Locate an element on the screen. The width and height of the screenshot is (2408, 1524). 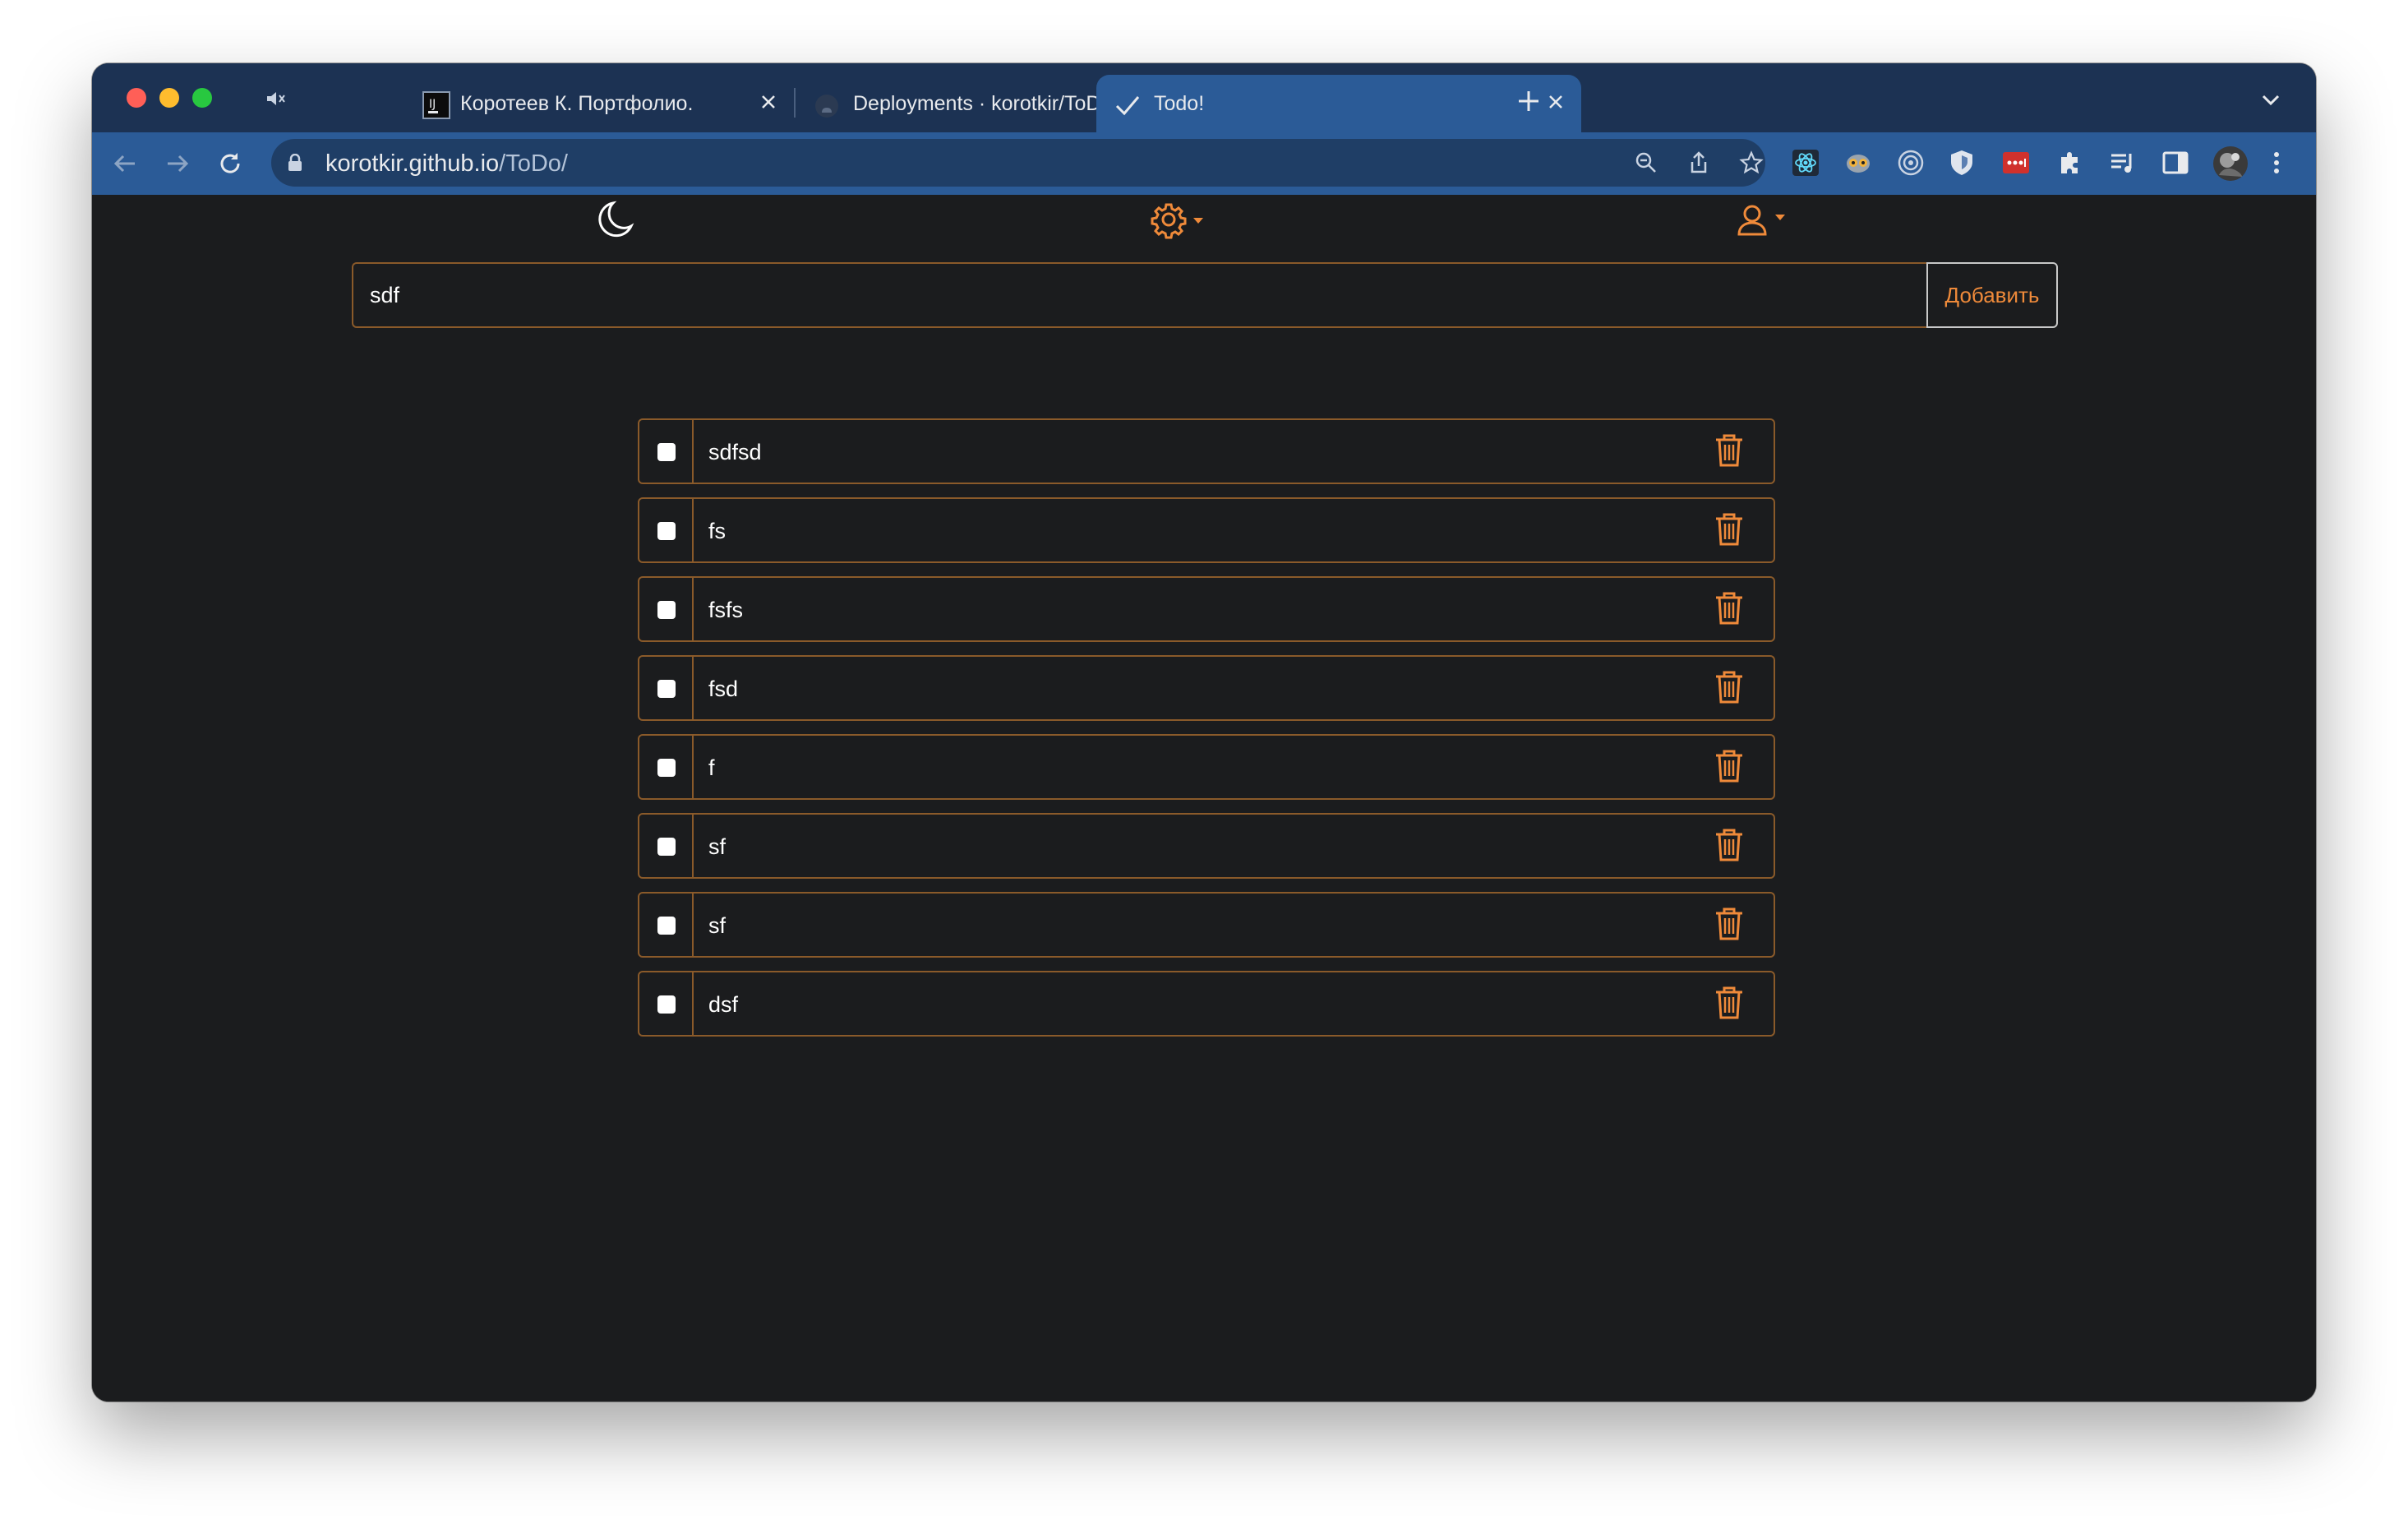
zoom-window-button is located at coordinates (202, 98).